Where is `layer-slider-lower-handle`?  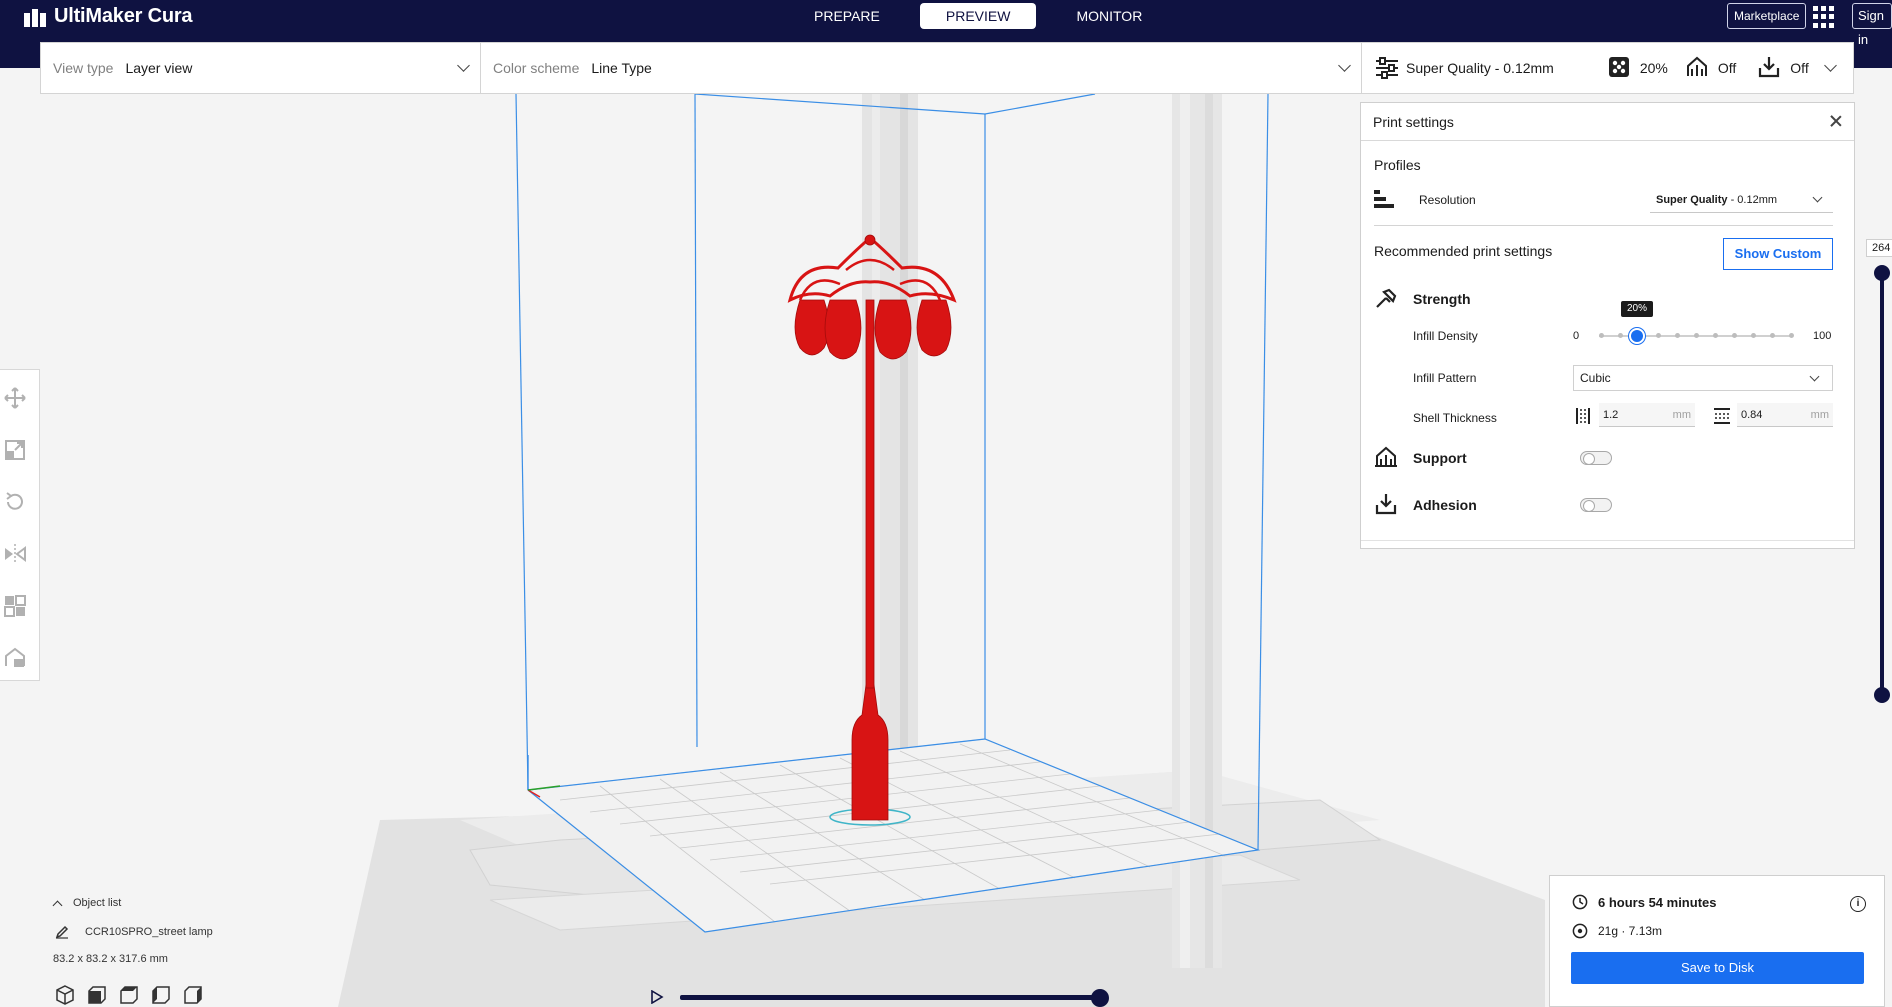 layer-slider-lower-handle is located at coordinates (1882, 695).